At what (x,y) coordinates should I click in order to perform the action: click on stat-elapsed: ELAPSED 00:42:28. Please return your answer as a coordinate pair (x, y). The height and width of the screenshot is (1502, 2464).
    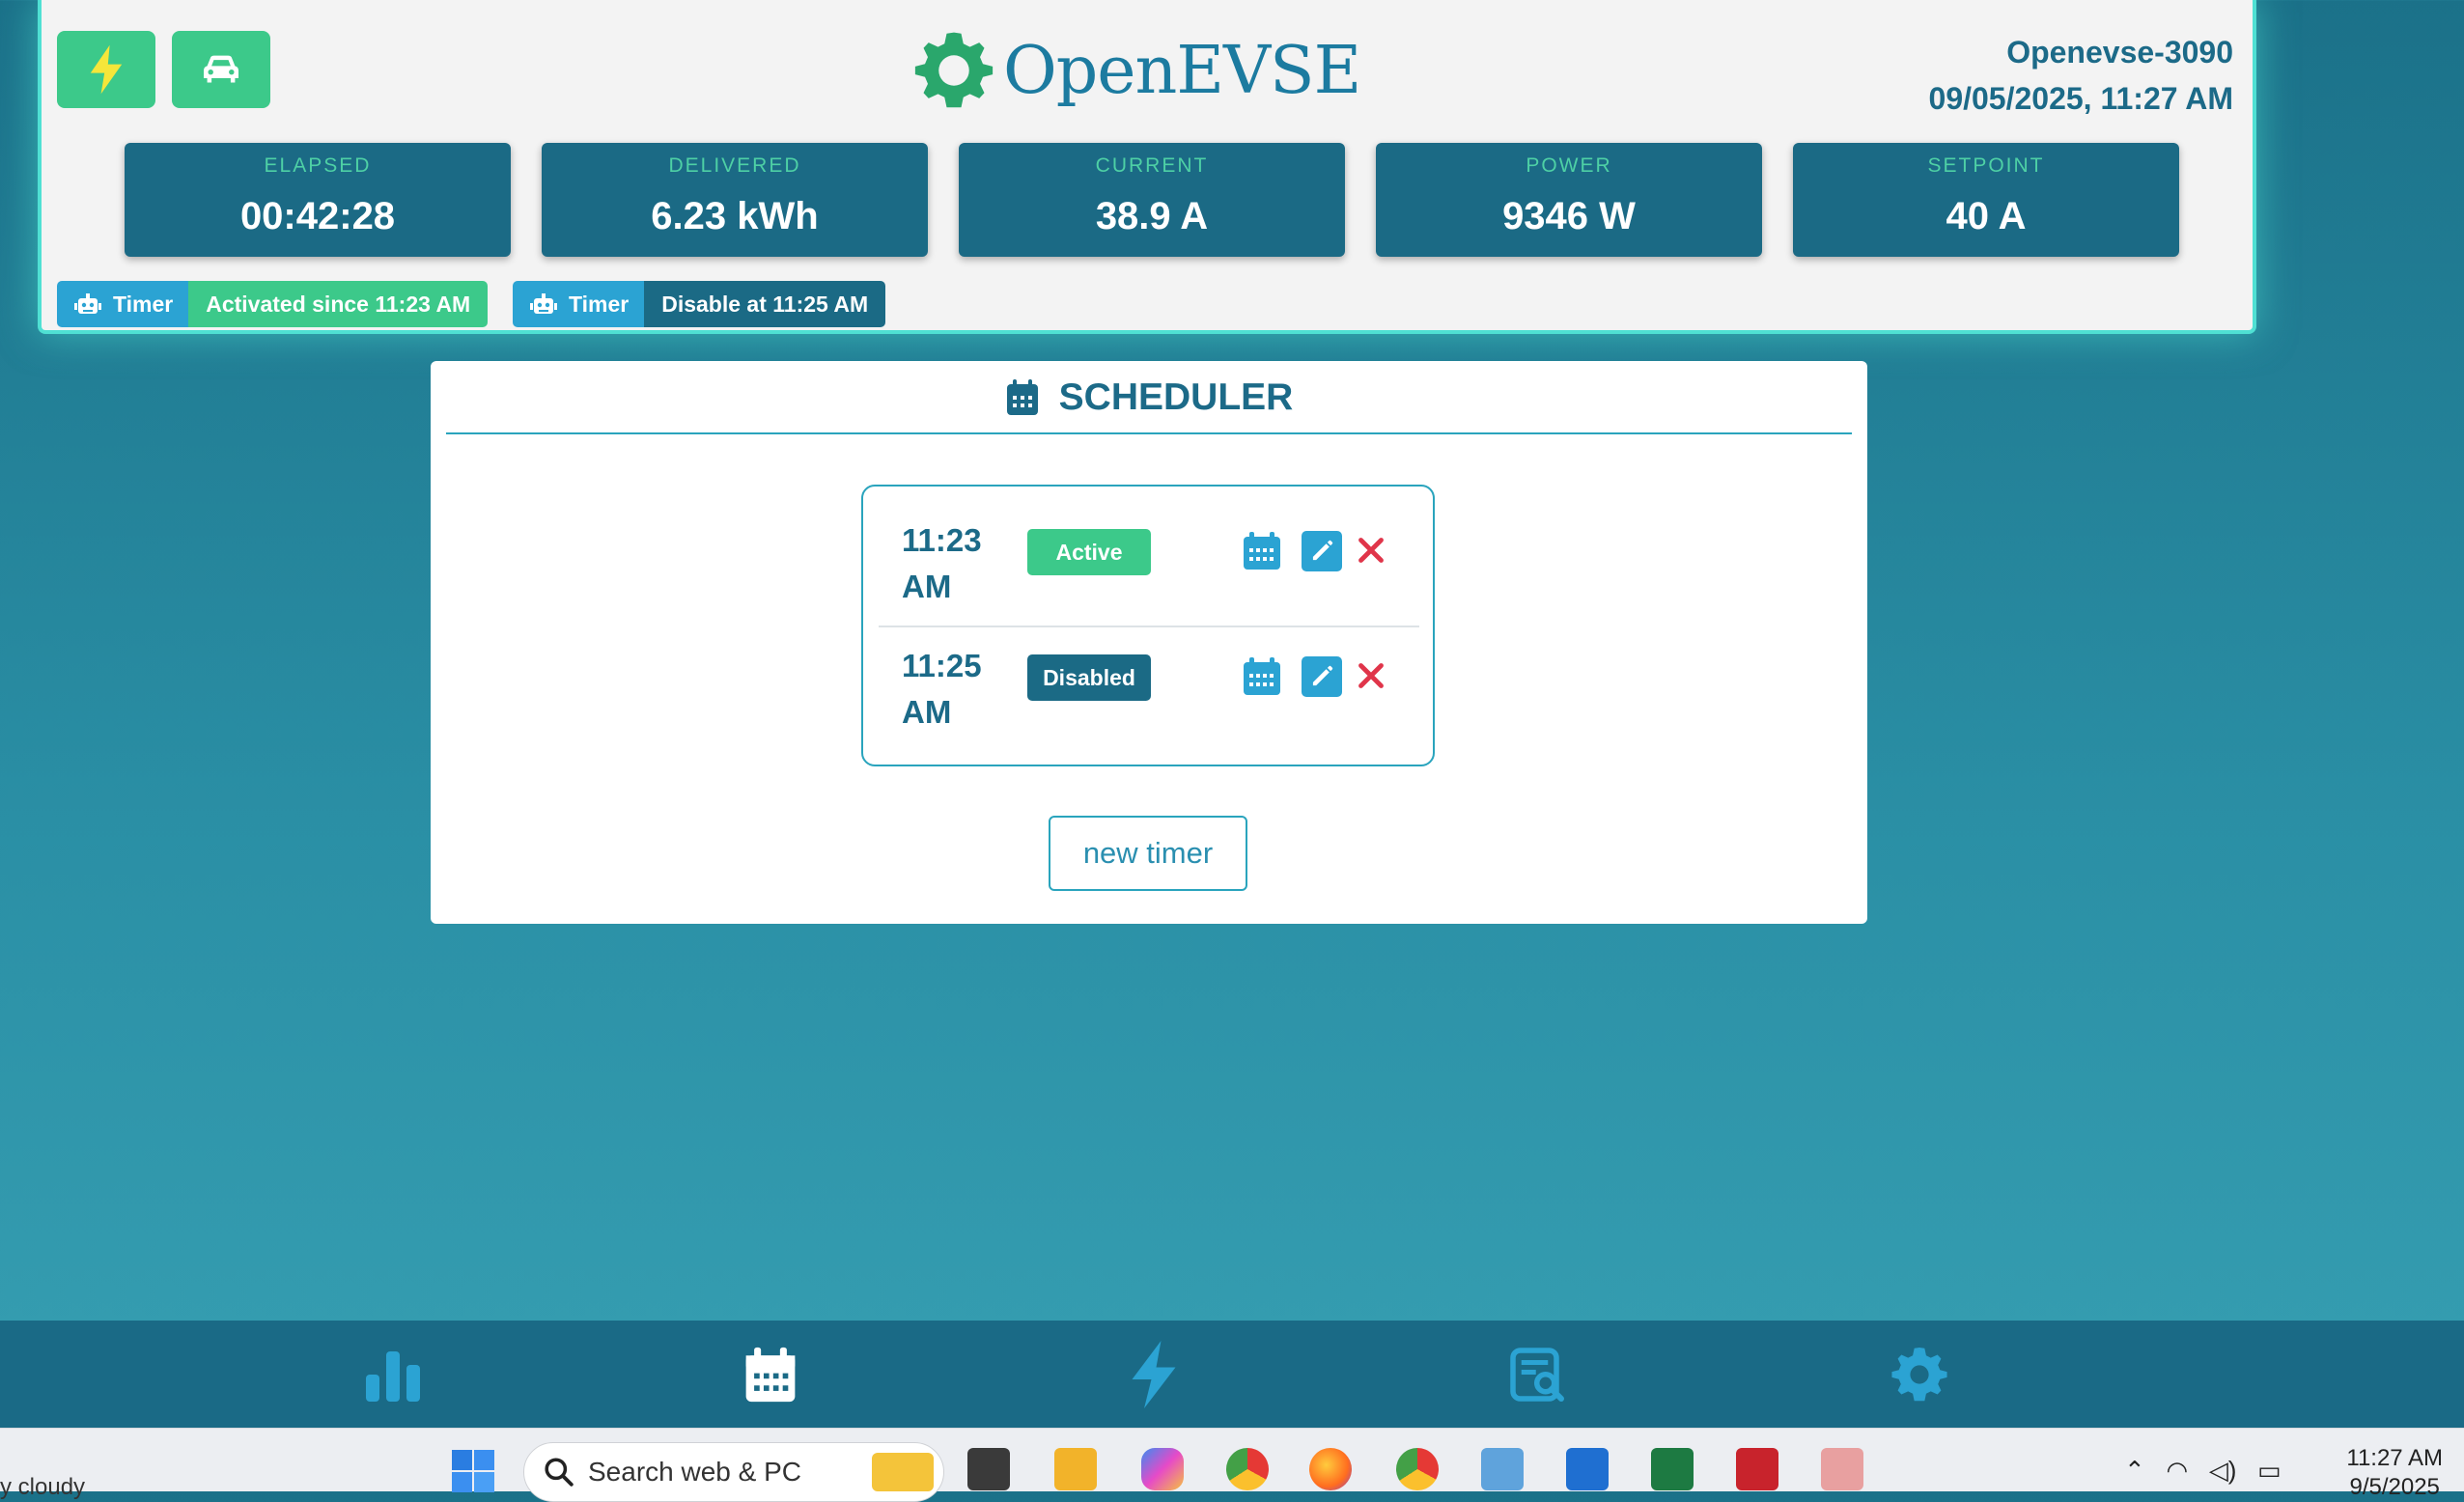
    Looking at the image, I should click on (318, 200).